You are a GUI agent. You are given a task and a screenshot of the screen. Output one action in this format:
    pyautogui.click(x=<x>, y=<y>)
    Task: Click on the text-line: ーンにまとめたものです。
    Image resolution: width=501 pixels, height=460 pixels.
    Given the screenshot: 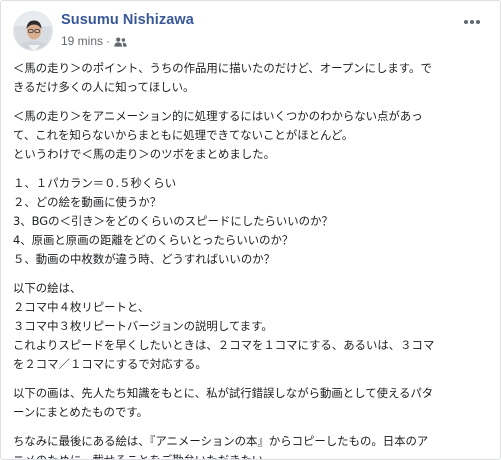 What is the action you would take?
    pyautogui.click(x=80, y=412)
    